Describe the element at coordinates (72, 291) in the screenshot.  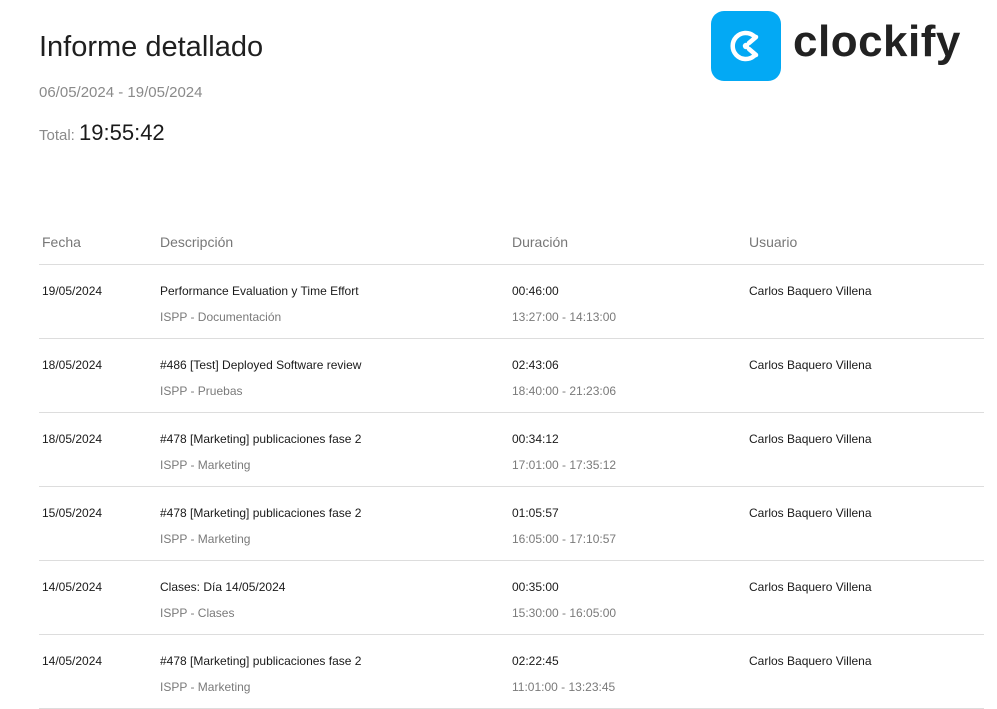
I see `entry-date: 19/05/2024` at that location.